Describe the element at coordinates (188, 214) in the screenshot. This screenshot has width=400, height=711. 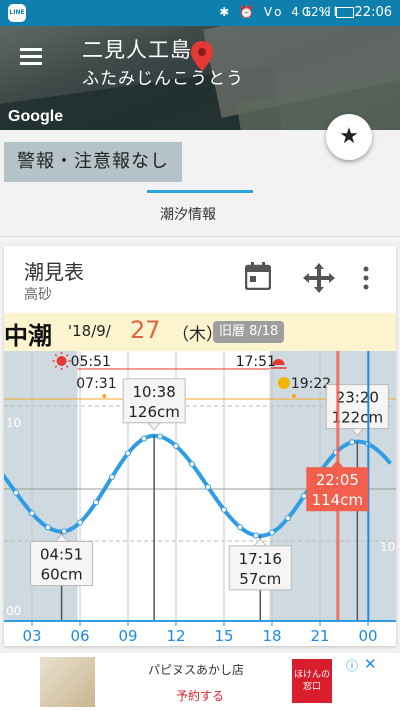
I see `tab-tide-info: 潮汐情報` at that location.